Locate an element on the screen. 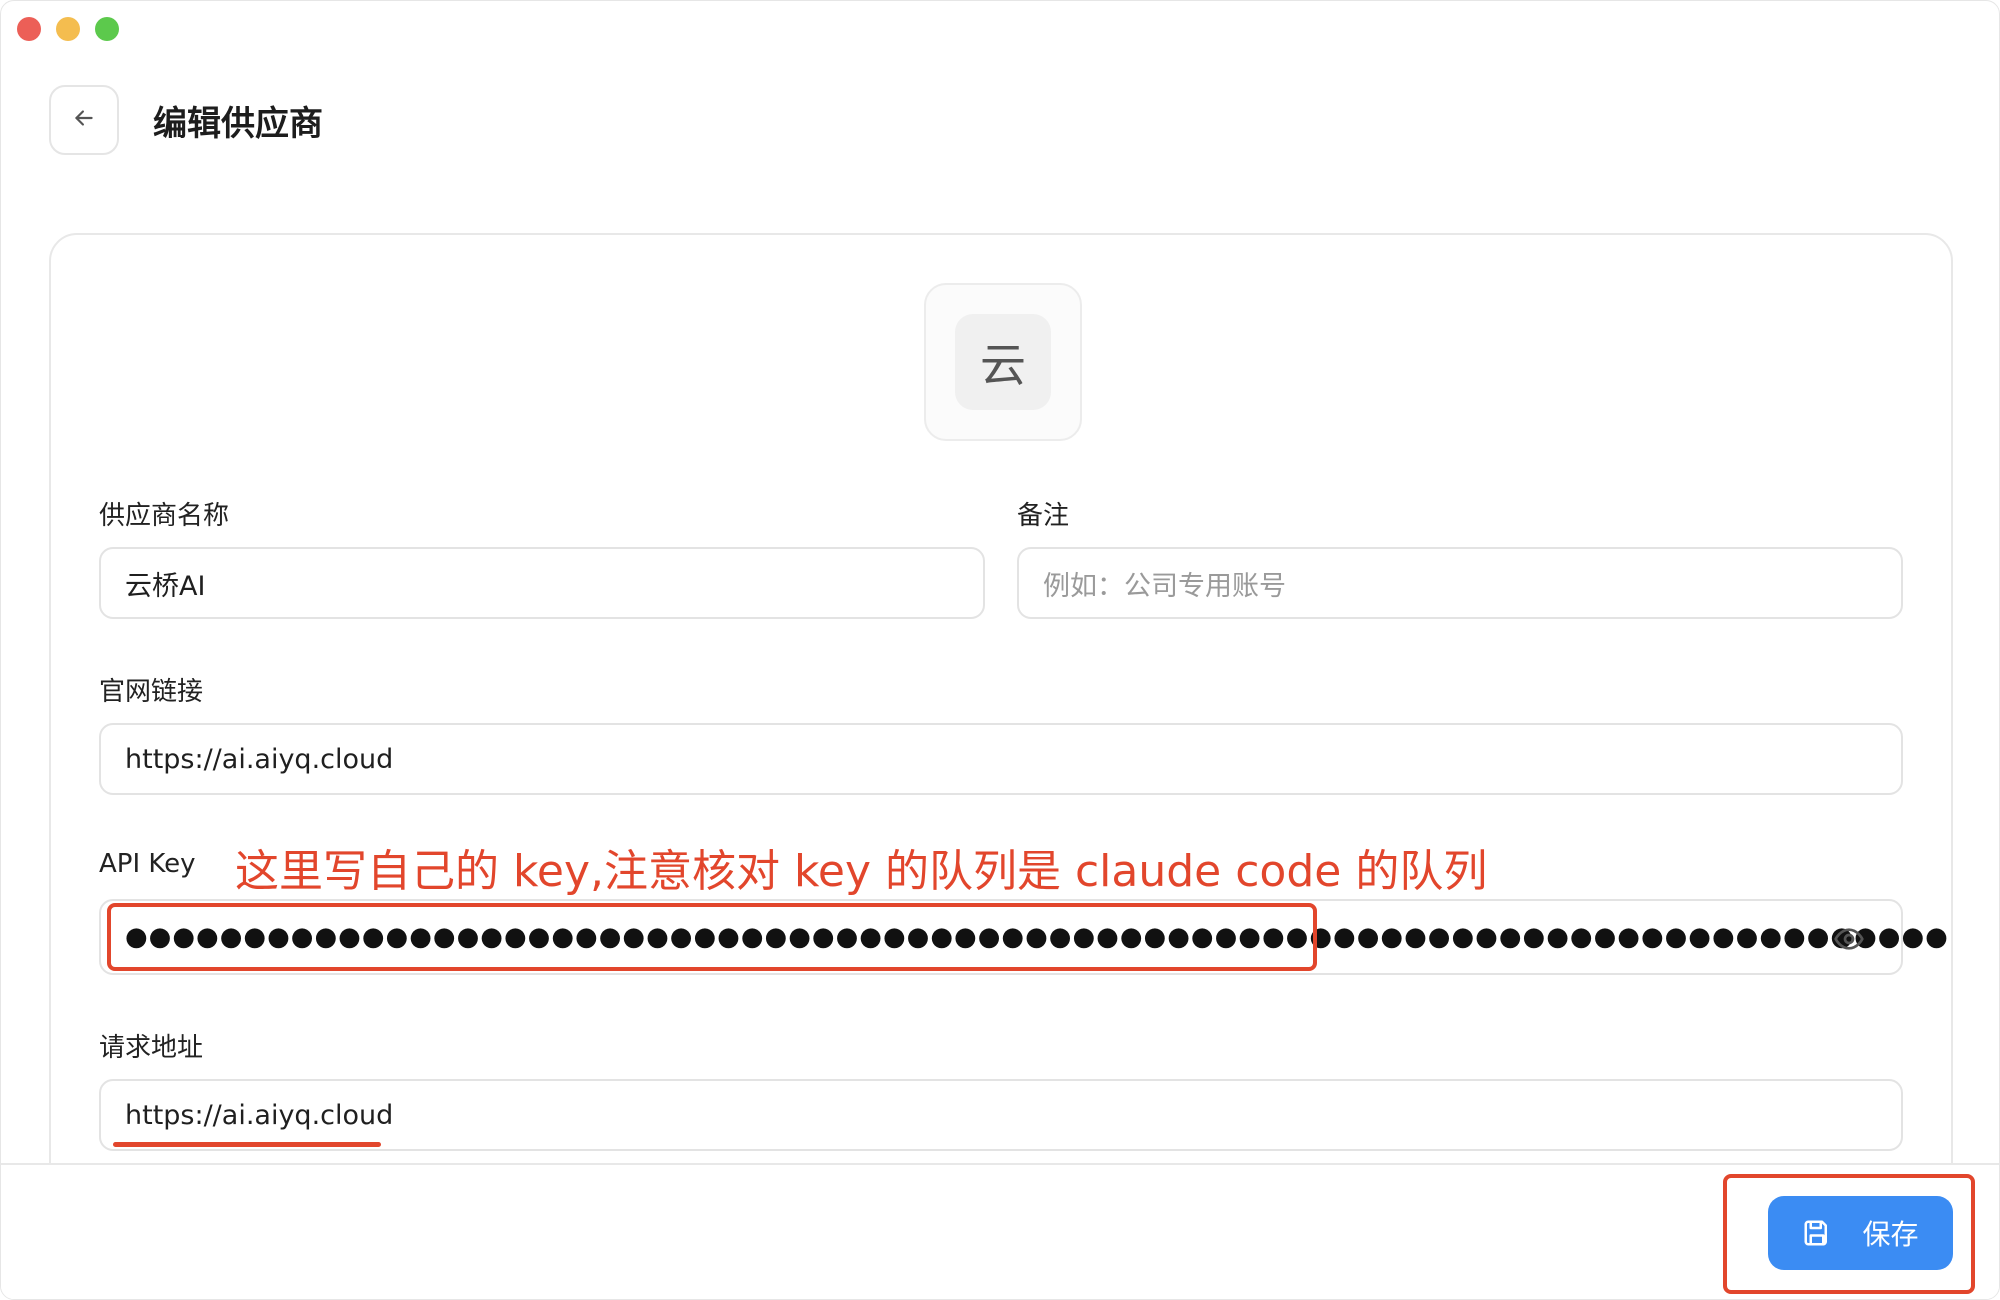 The height and width of the screenshot is (1300, 2000). provider-name-input: 云桥AI is located at coordinates (542, 583).